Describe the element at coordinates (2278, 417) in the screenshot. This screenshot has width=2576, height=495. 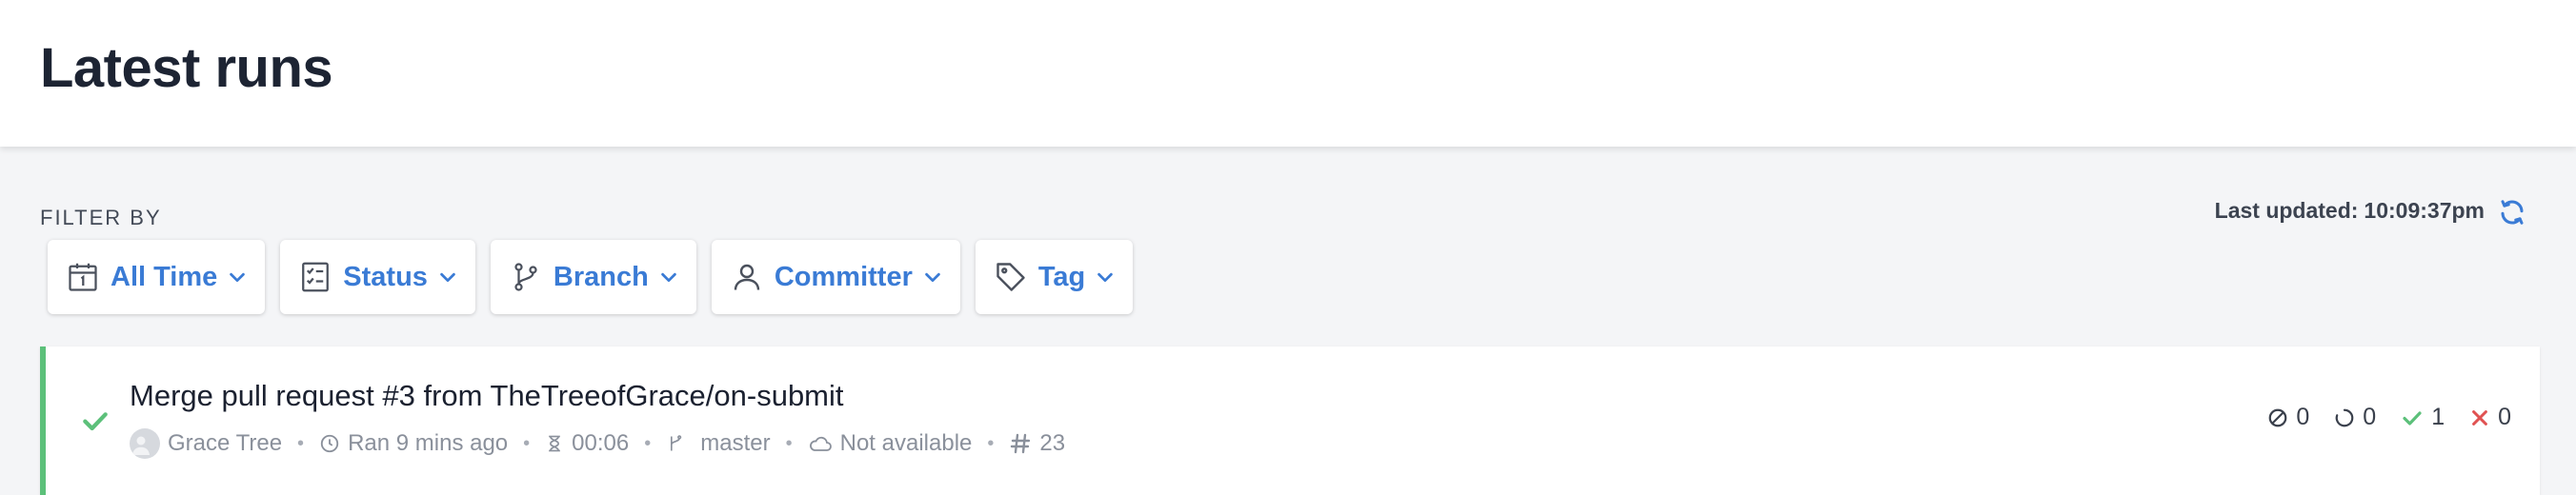
I see `skipped-icon` at that location.